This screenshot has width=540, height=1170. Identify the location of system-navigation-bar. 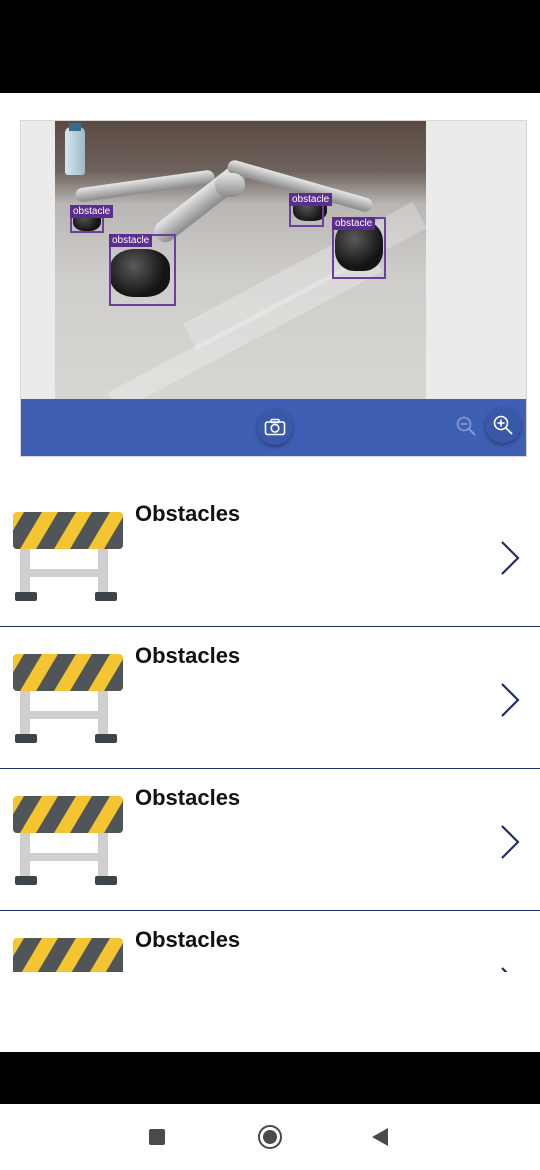
(270, 1137).